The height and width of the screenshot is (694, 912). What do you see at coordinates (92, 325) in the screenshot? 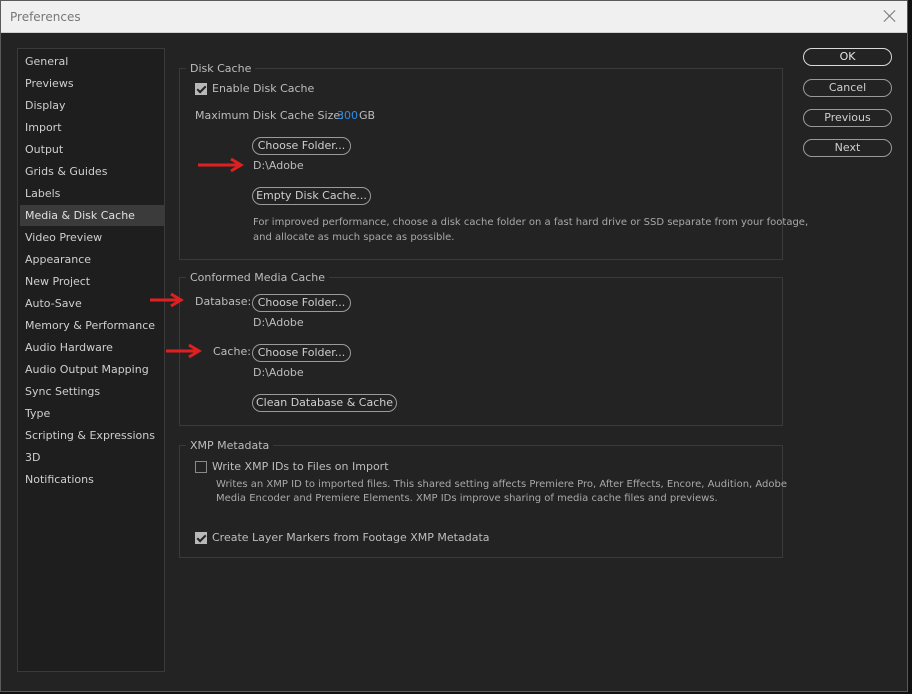
I see `sidebar-item-memory-performance: Memory & Performance` at bounding box center [92, 325].